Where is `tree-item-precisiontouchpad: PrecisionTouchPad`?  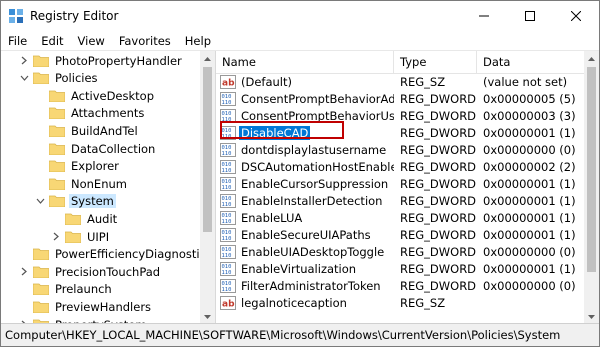 tree-item-precisiontouchpad: PrecisionTouchPad is located at coordinates (90, 271).